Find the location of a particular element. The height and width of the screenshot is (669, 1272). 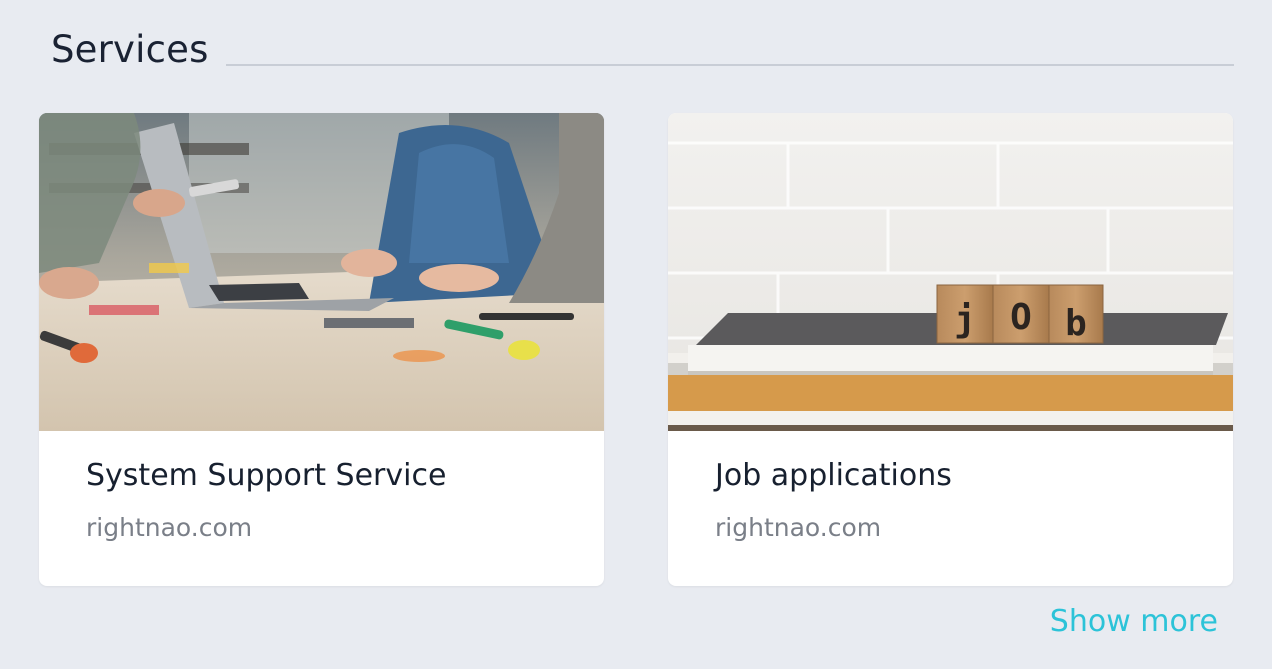

section-divider is located at coordinates (730, 65).